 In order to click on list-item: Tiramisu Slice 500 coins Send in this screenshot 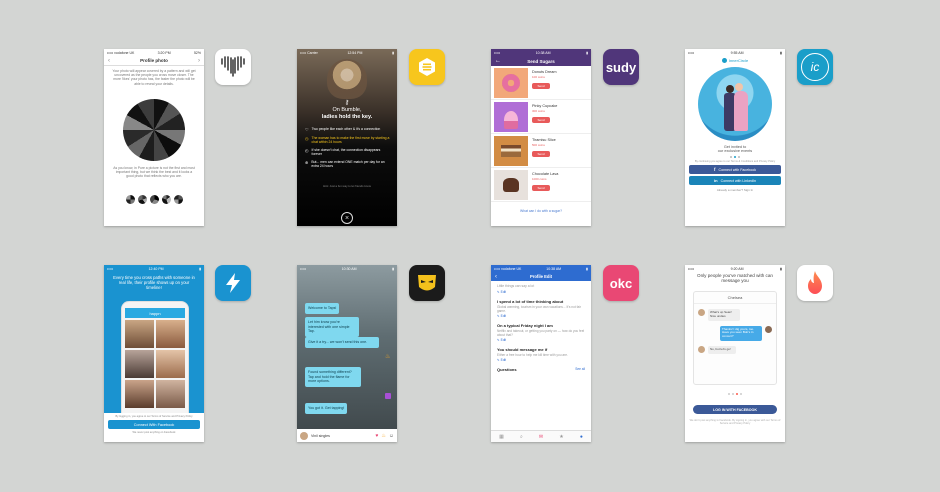, I will do `click(541, 151)`.